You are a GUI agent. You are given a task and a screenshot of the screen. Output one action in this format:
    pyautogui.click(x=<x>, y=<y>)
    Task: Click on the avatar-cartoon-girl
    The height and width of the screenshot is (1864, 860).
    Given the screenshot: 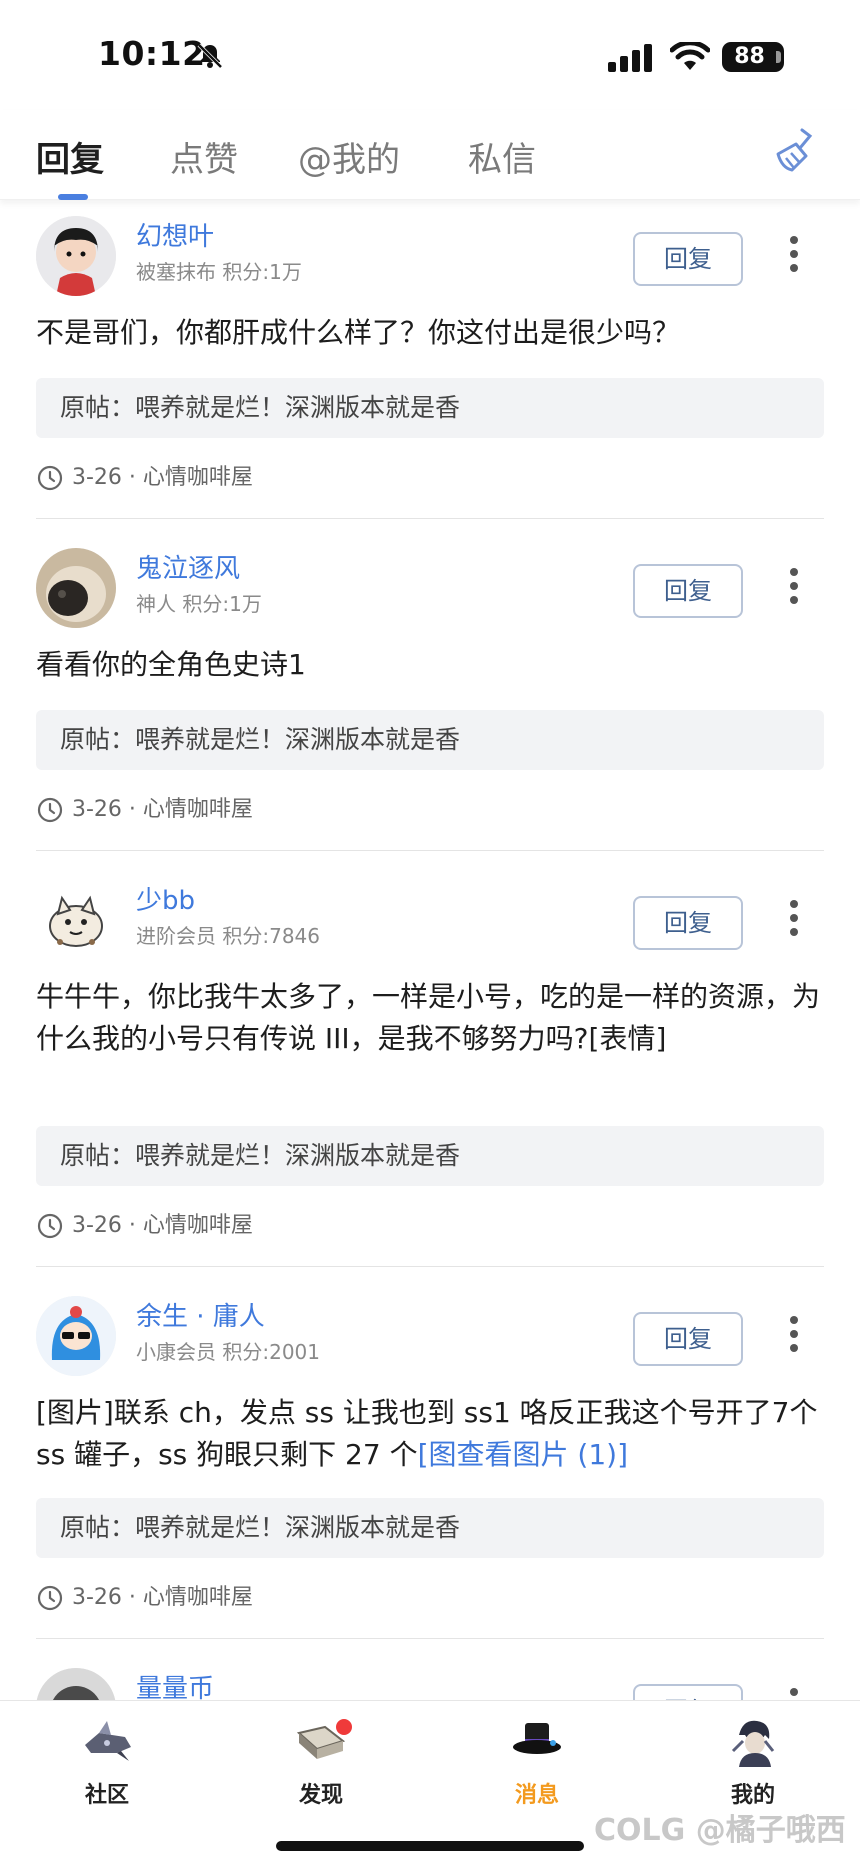 What is the action you would take?
    pyautogui.click(x=76, y=256)
    